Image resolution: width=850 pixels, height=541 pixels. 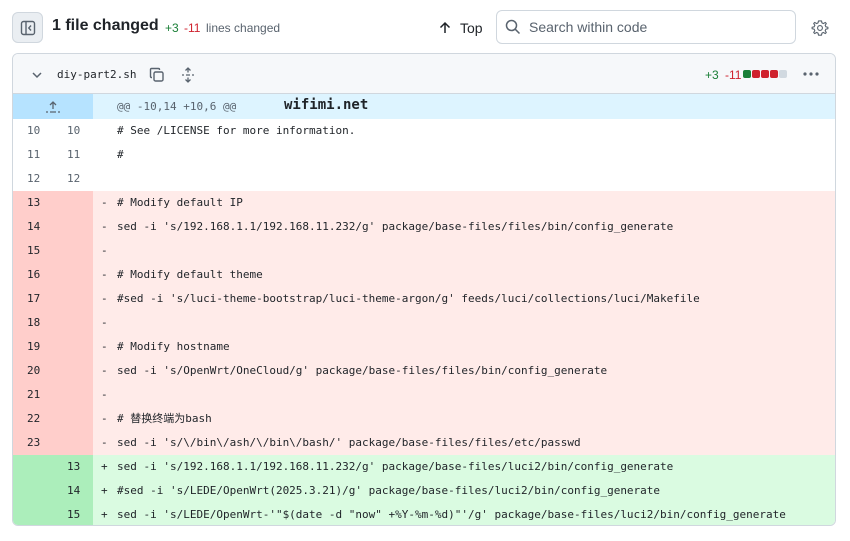 I want to click on diffstat-bar, so click(x=765, y=74).